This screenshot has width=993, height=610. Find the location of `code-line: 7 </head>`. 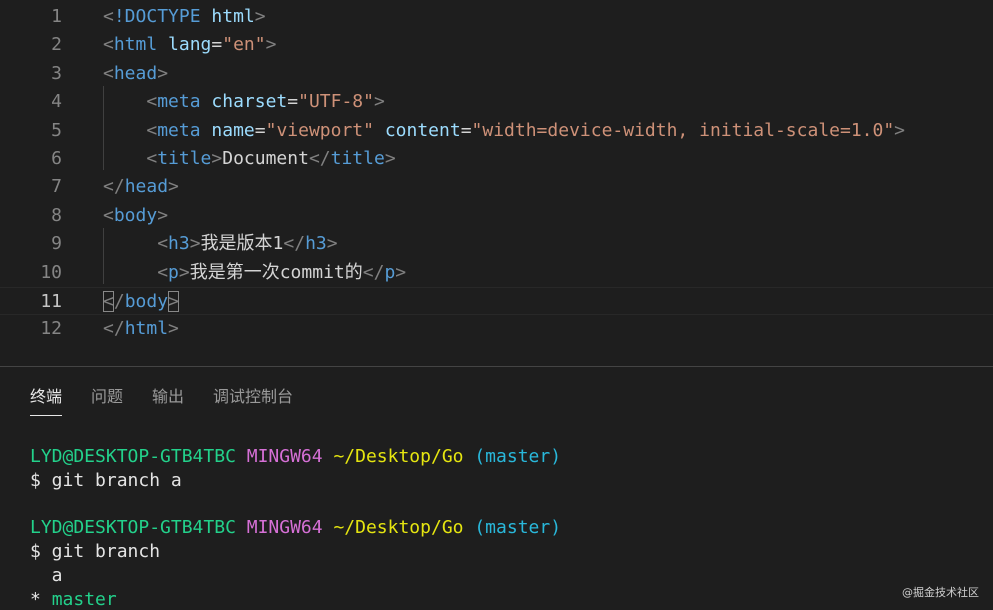

code-line: 7 </head> is located at coordinates (496, 187).